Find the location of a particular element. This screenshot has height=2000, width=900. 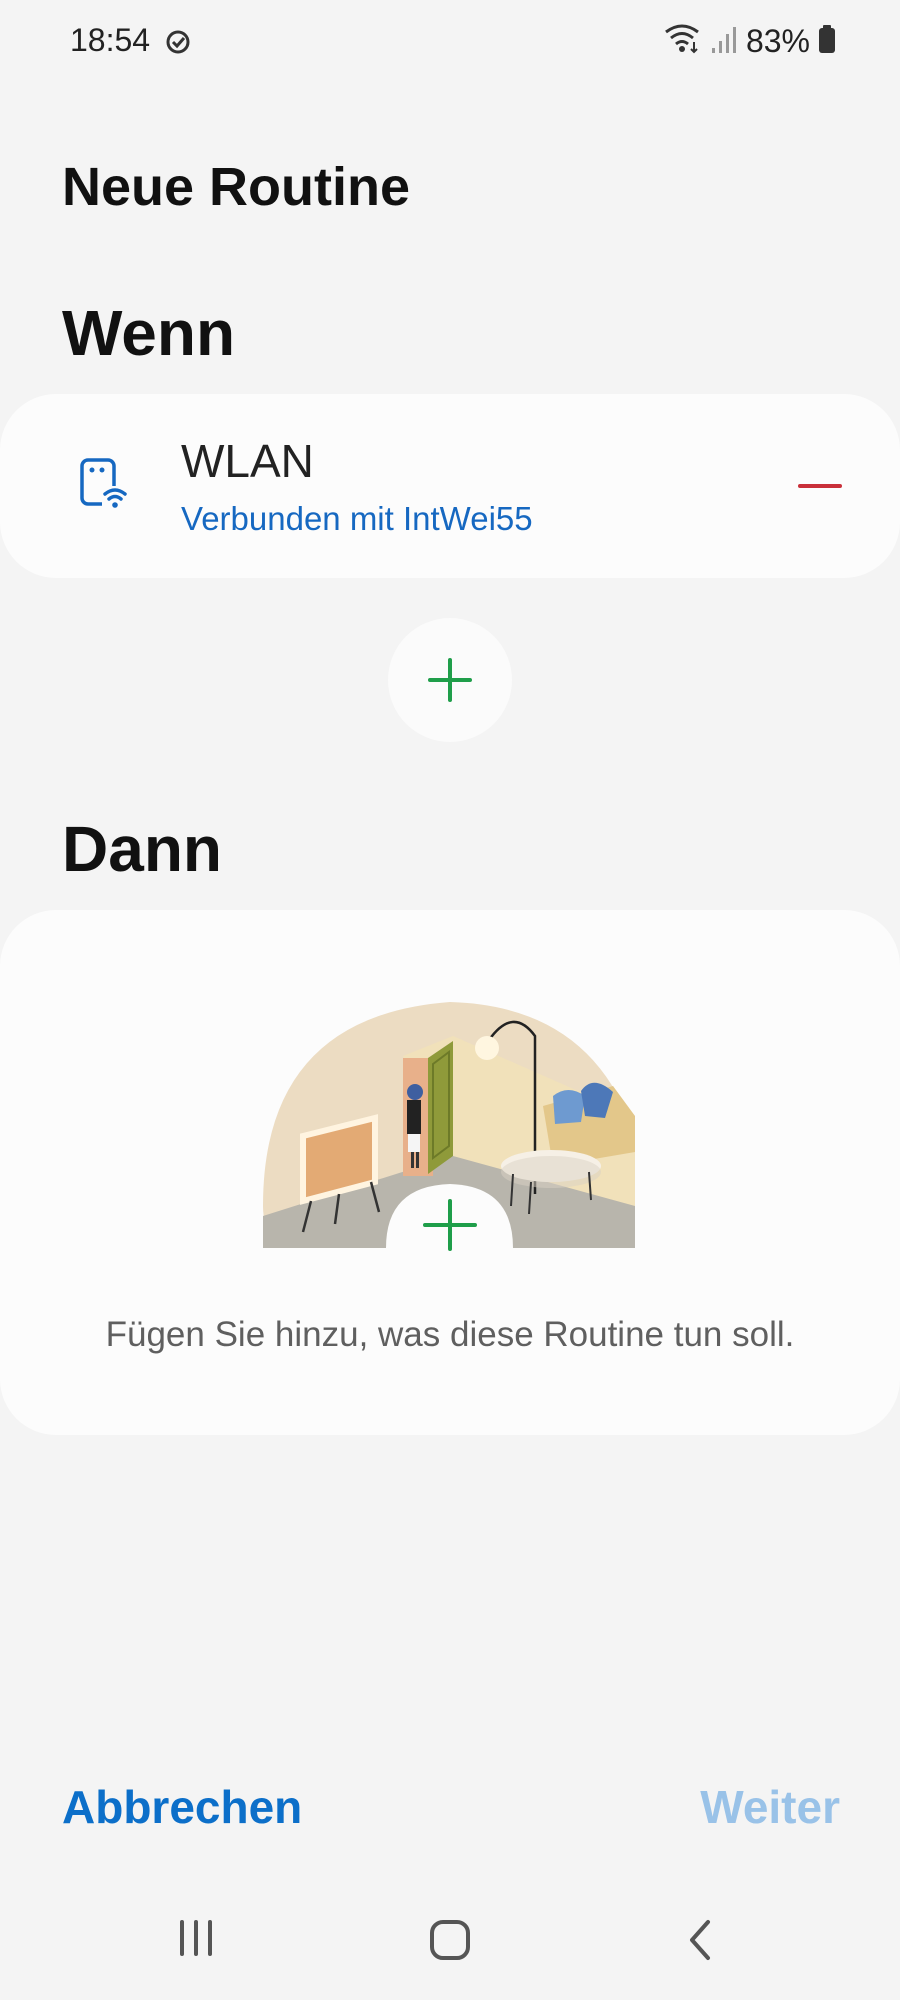

wenn-heading: Wenn is located at coordinates (149, 333).